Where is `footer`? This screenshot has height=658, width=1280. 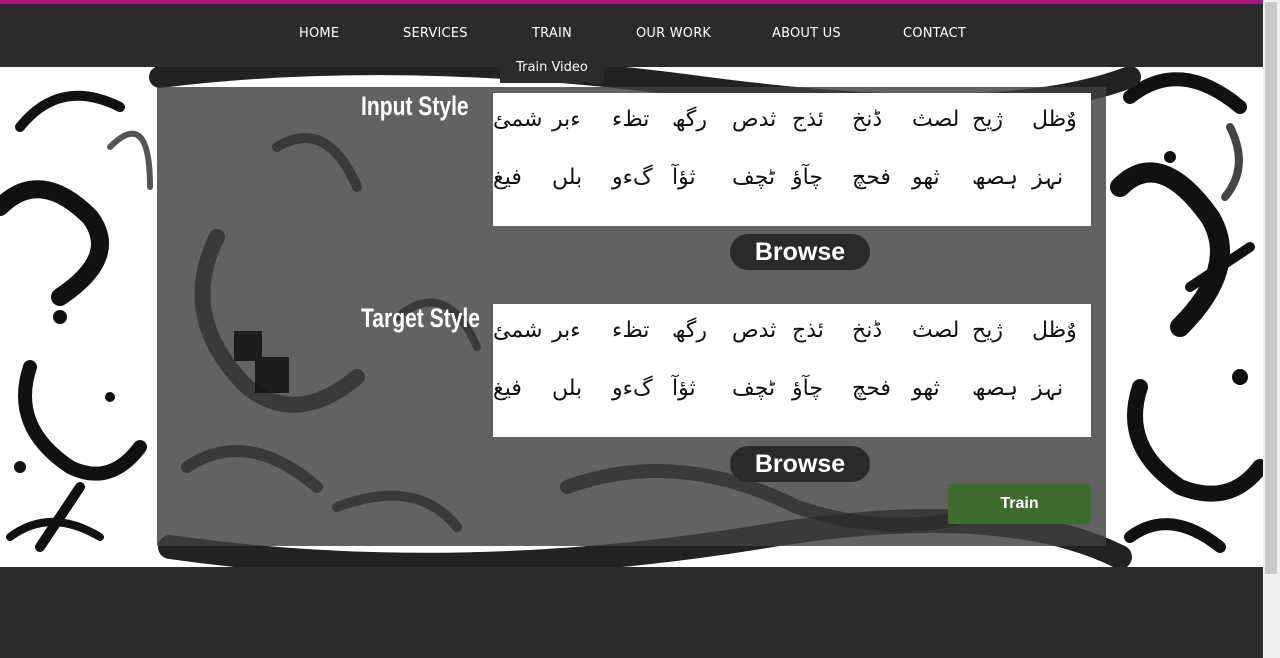
footer is located at coordinates (631, 612).